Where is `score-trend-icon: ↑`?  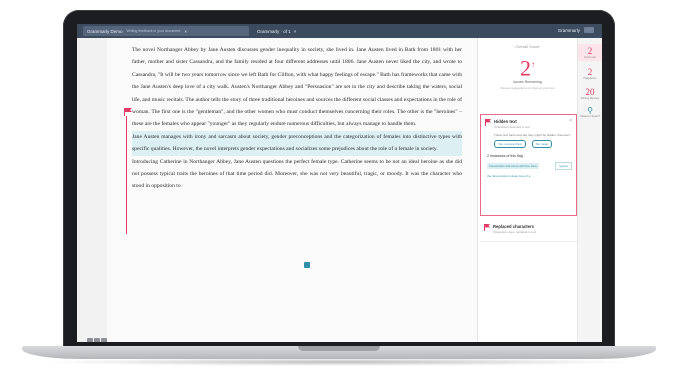
score-trend-icon: ↑ is located at coordinates (533, 64).